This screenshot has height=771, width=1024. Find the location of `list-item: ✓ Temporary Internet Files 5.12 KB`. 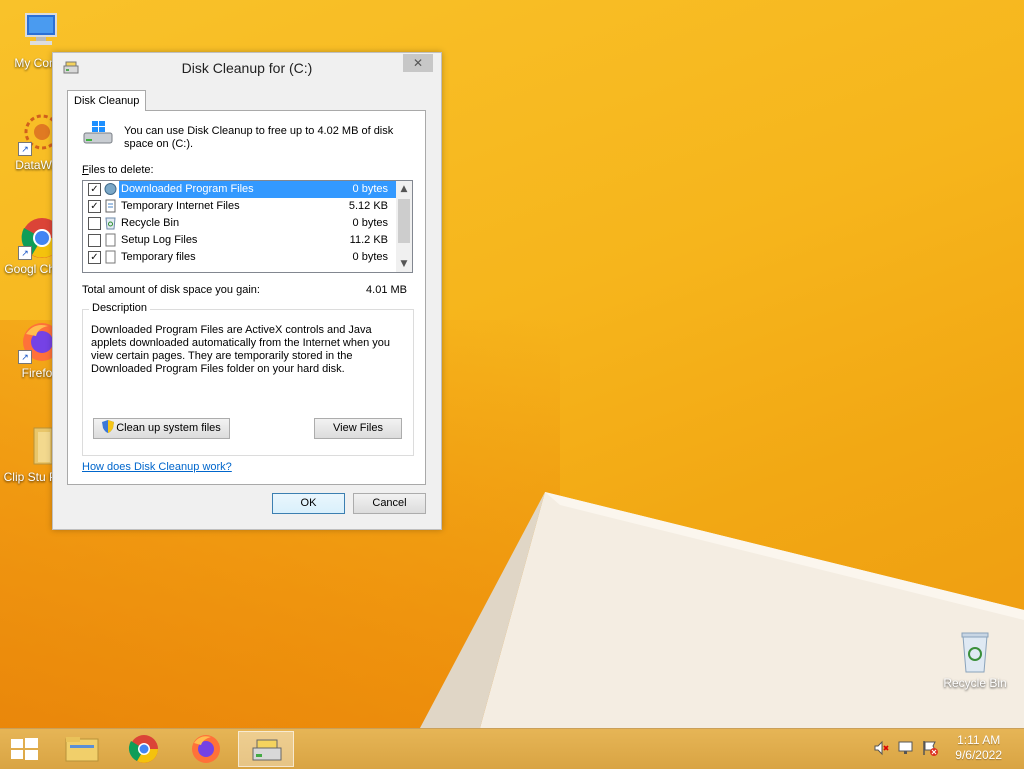

list-item: ✓ Temporary Internet Files 5.12 KB is located at coordinates (239, 206).